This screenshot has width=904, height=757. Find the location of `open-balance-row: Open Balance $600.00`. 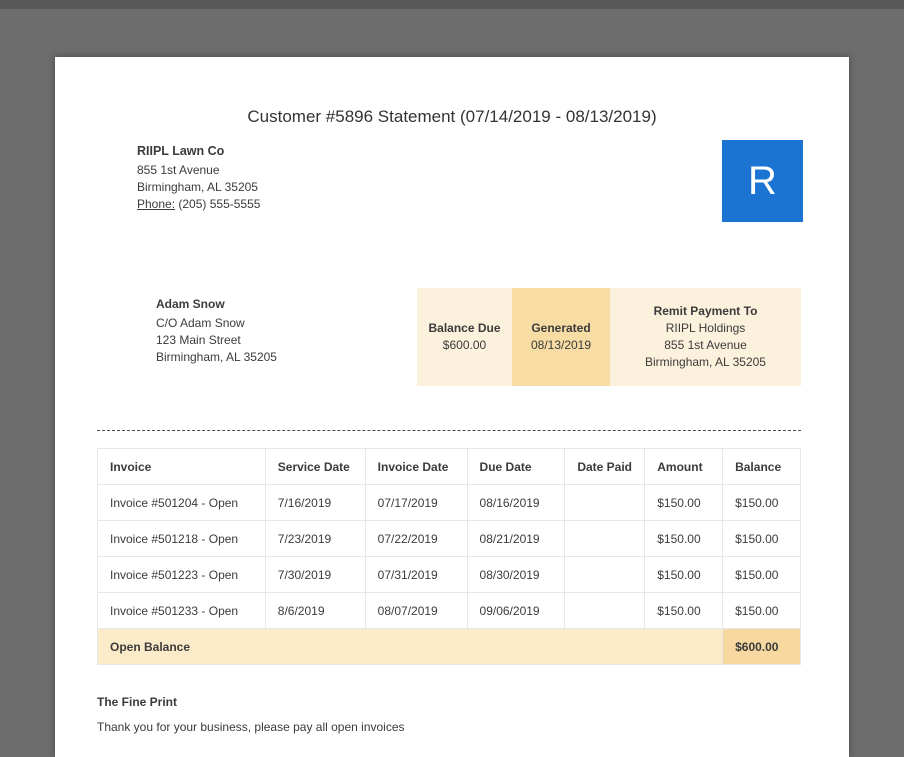

open-balance-row: Open Balance $600.00 is located at coordinates (448, 646).